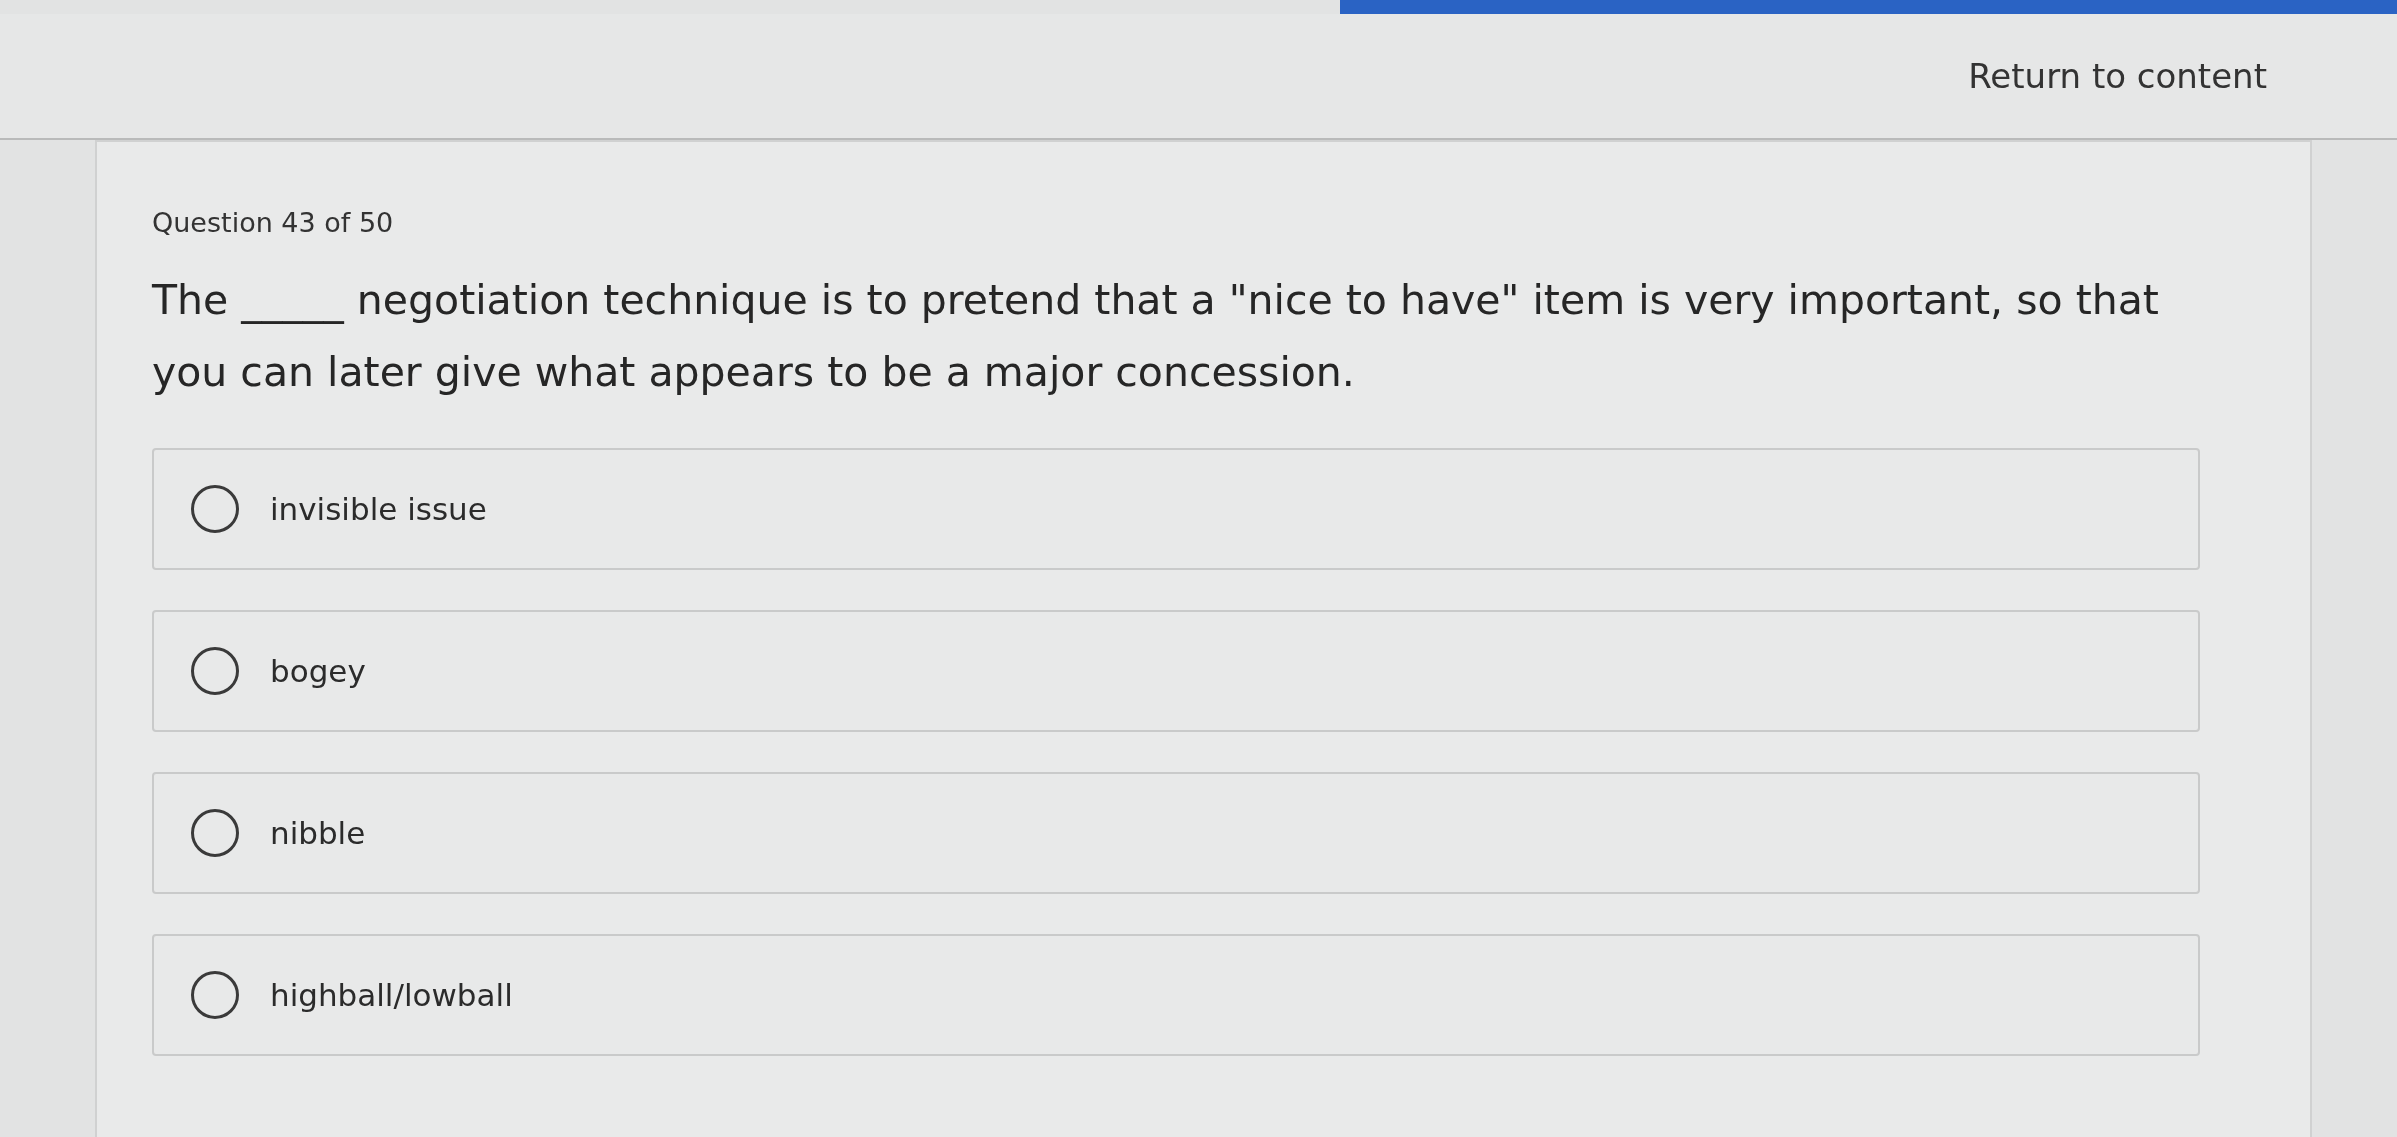 The image size is (2397, 1137). What do you see at coordinates (378, 509) in the screenshot?
I see `option-label: invisible issue` at bounding box center [378, 509].